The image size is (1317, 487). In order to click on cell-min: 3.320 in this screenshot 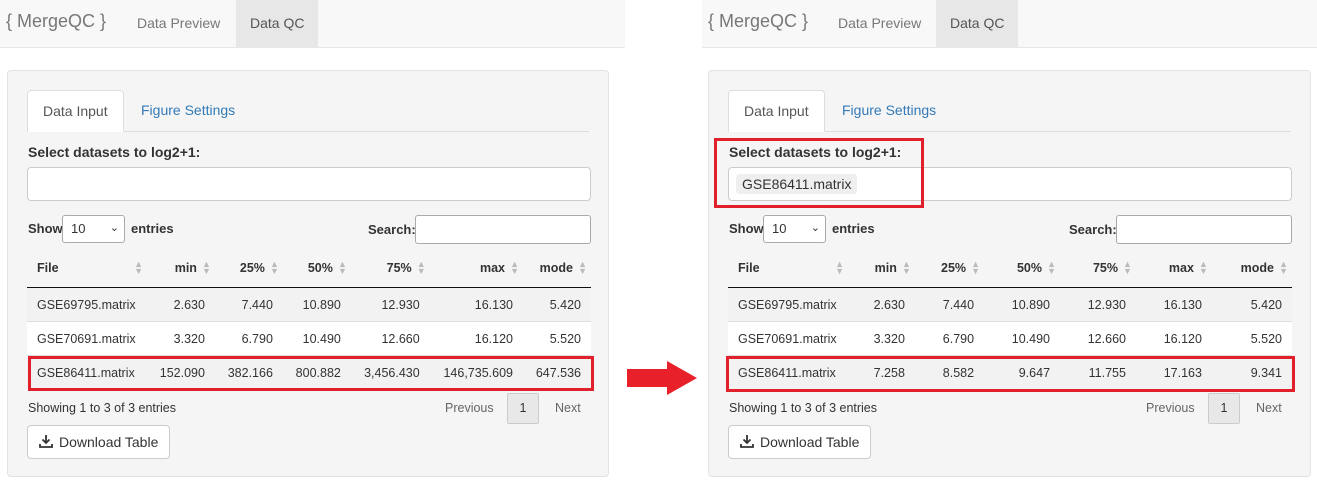, I will do `click(181, 338)`.